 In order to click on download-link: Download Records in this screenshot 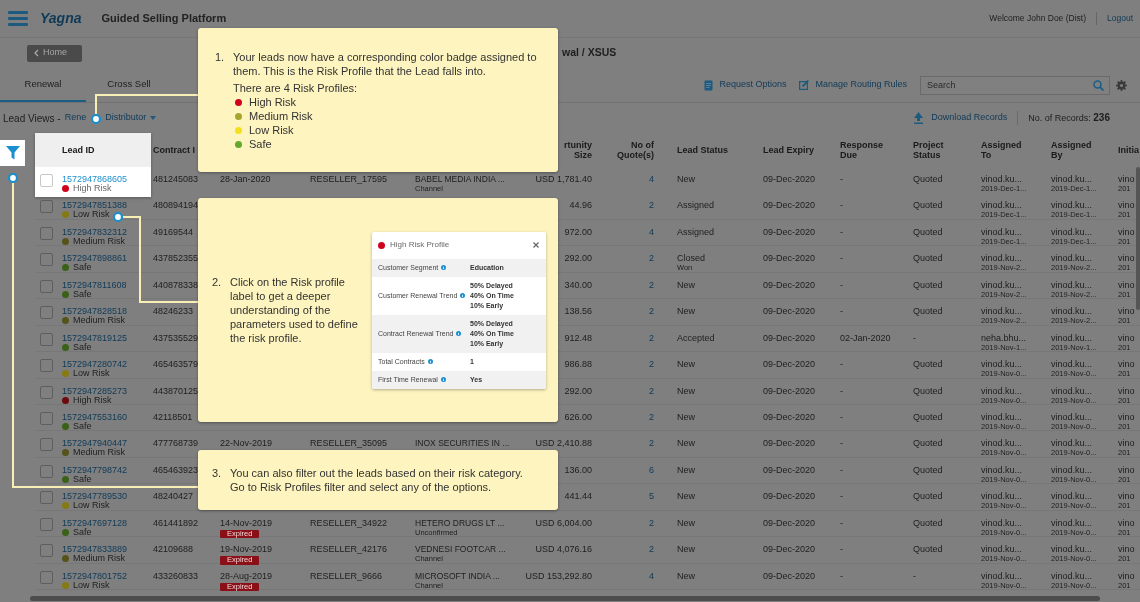, I will do `click(961, 118)`.